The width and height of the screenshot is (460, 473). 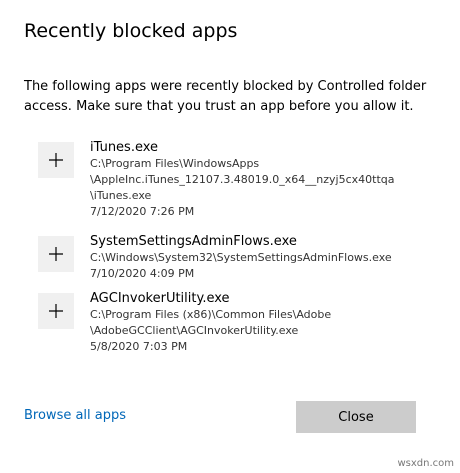 What do you see at coordinates (142, 273) in the screenshot?
I see `app-blocked-date: 7/10/2020 4:09 PM` at bounding box center [142, 273].